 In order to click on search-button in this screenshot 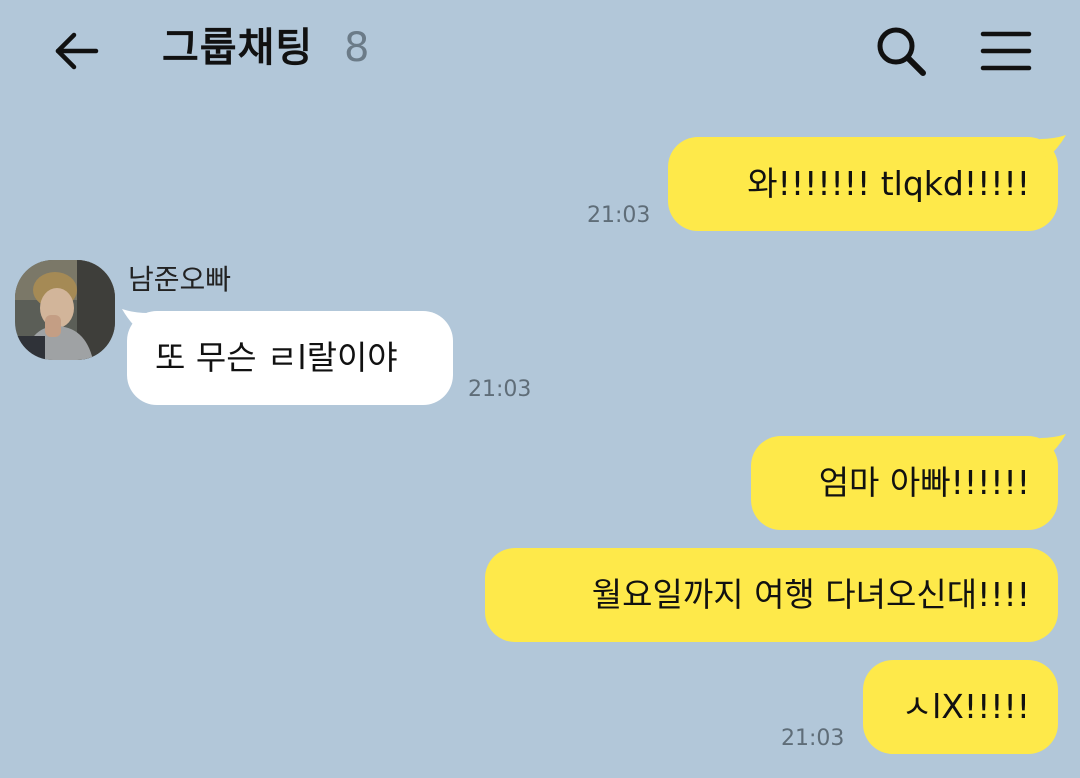, I will do `click(901, 51)`.